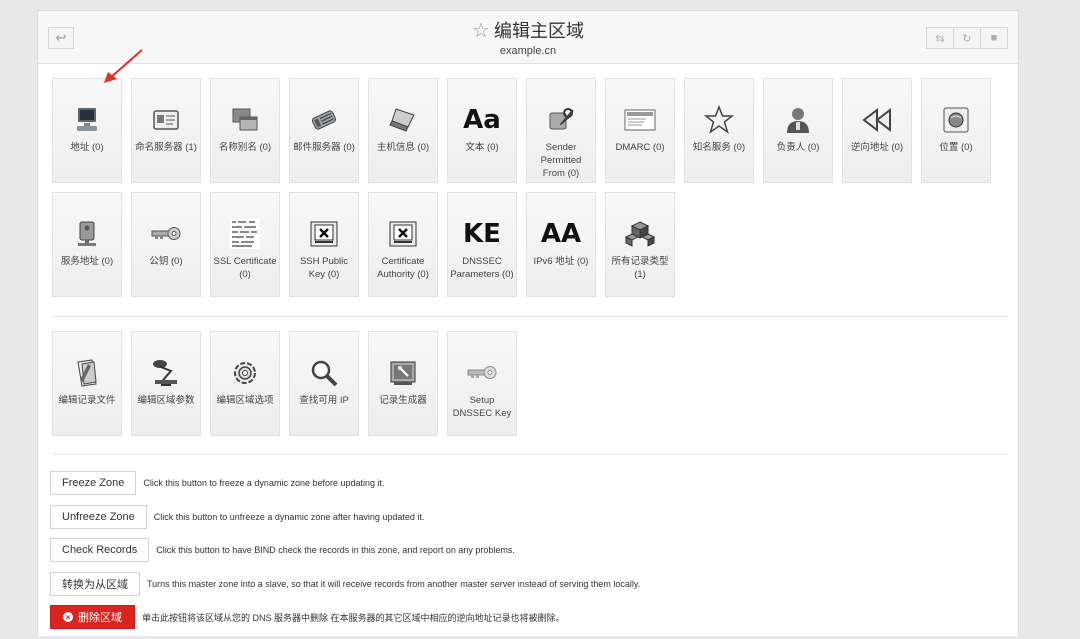  Describe the element at coordinates (877, 120) in the screenshot. I see `rewind-icon` at that location.